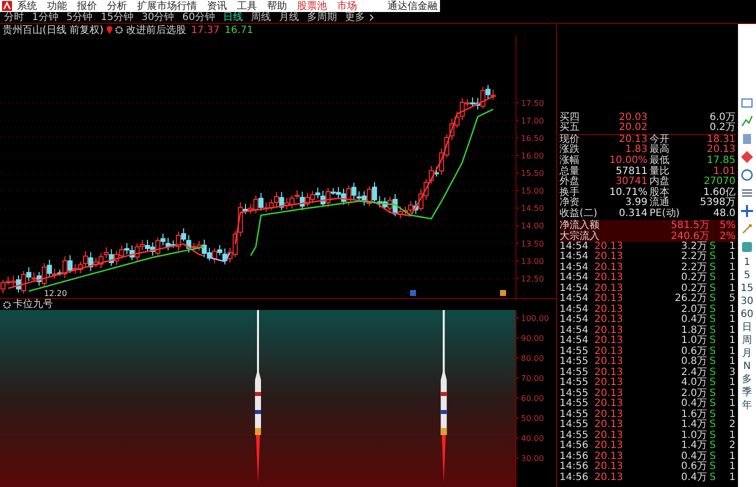  Describe the element at coordinates (694, 331) in the screenshot. I see `trade-volume: 1.8万` at that location.